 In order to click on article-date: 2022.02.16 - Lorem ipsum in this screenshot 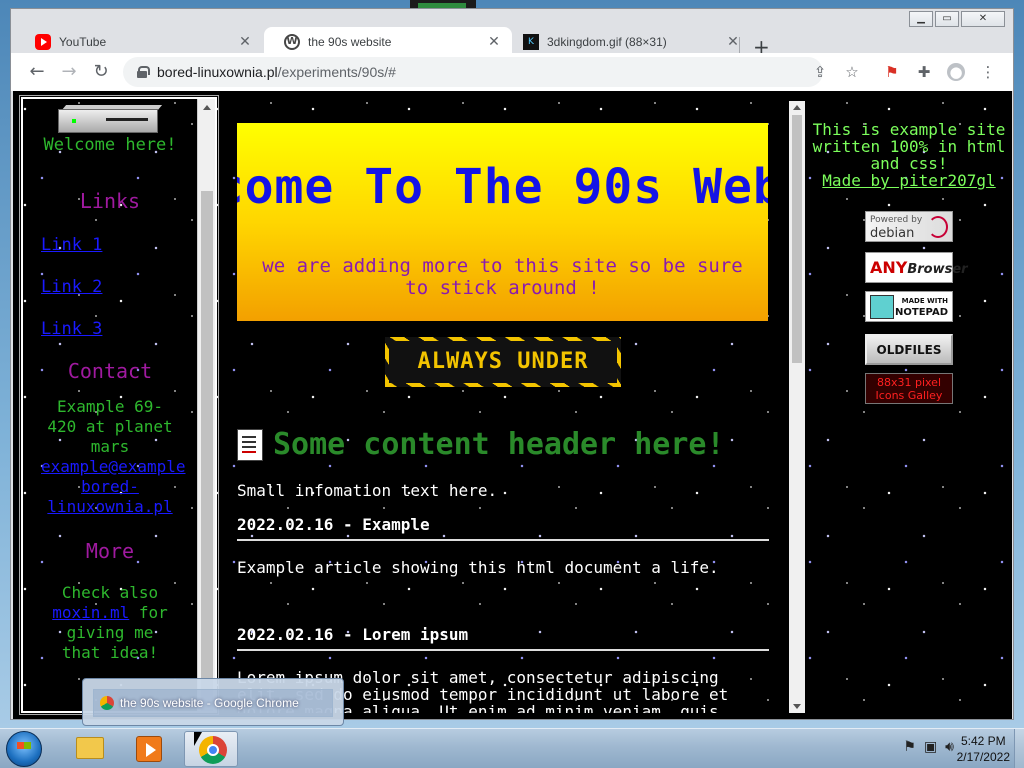, I will do `click(353, 634)`.